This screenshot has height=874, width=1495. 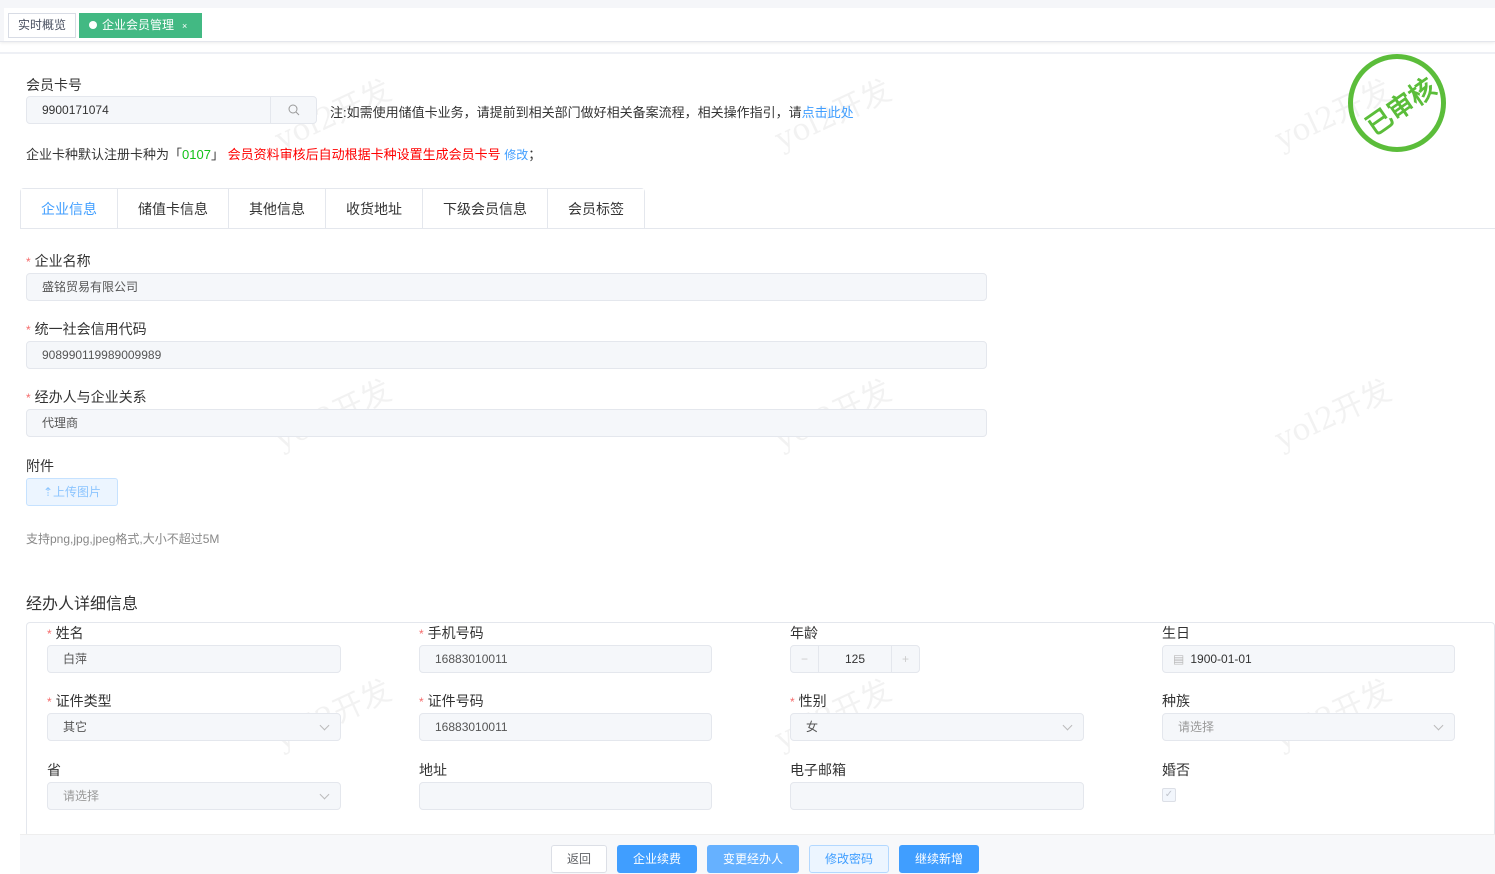 I want to click on email-input, so click(x=937, y=796).